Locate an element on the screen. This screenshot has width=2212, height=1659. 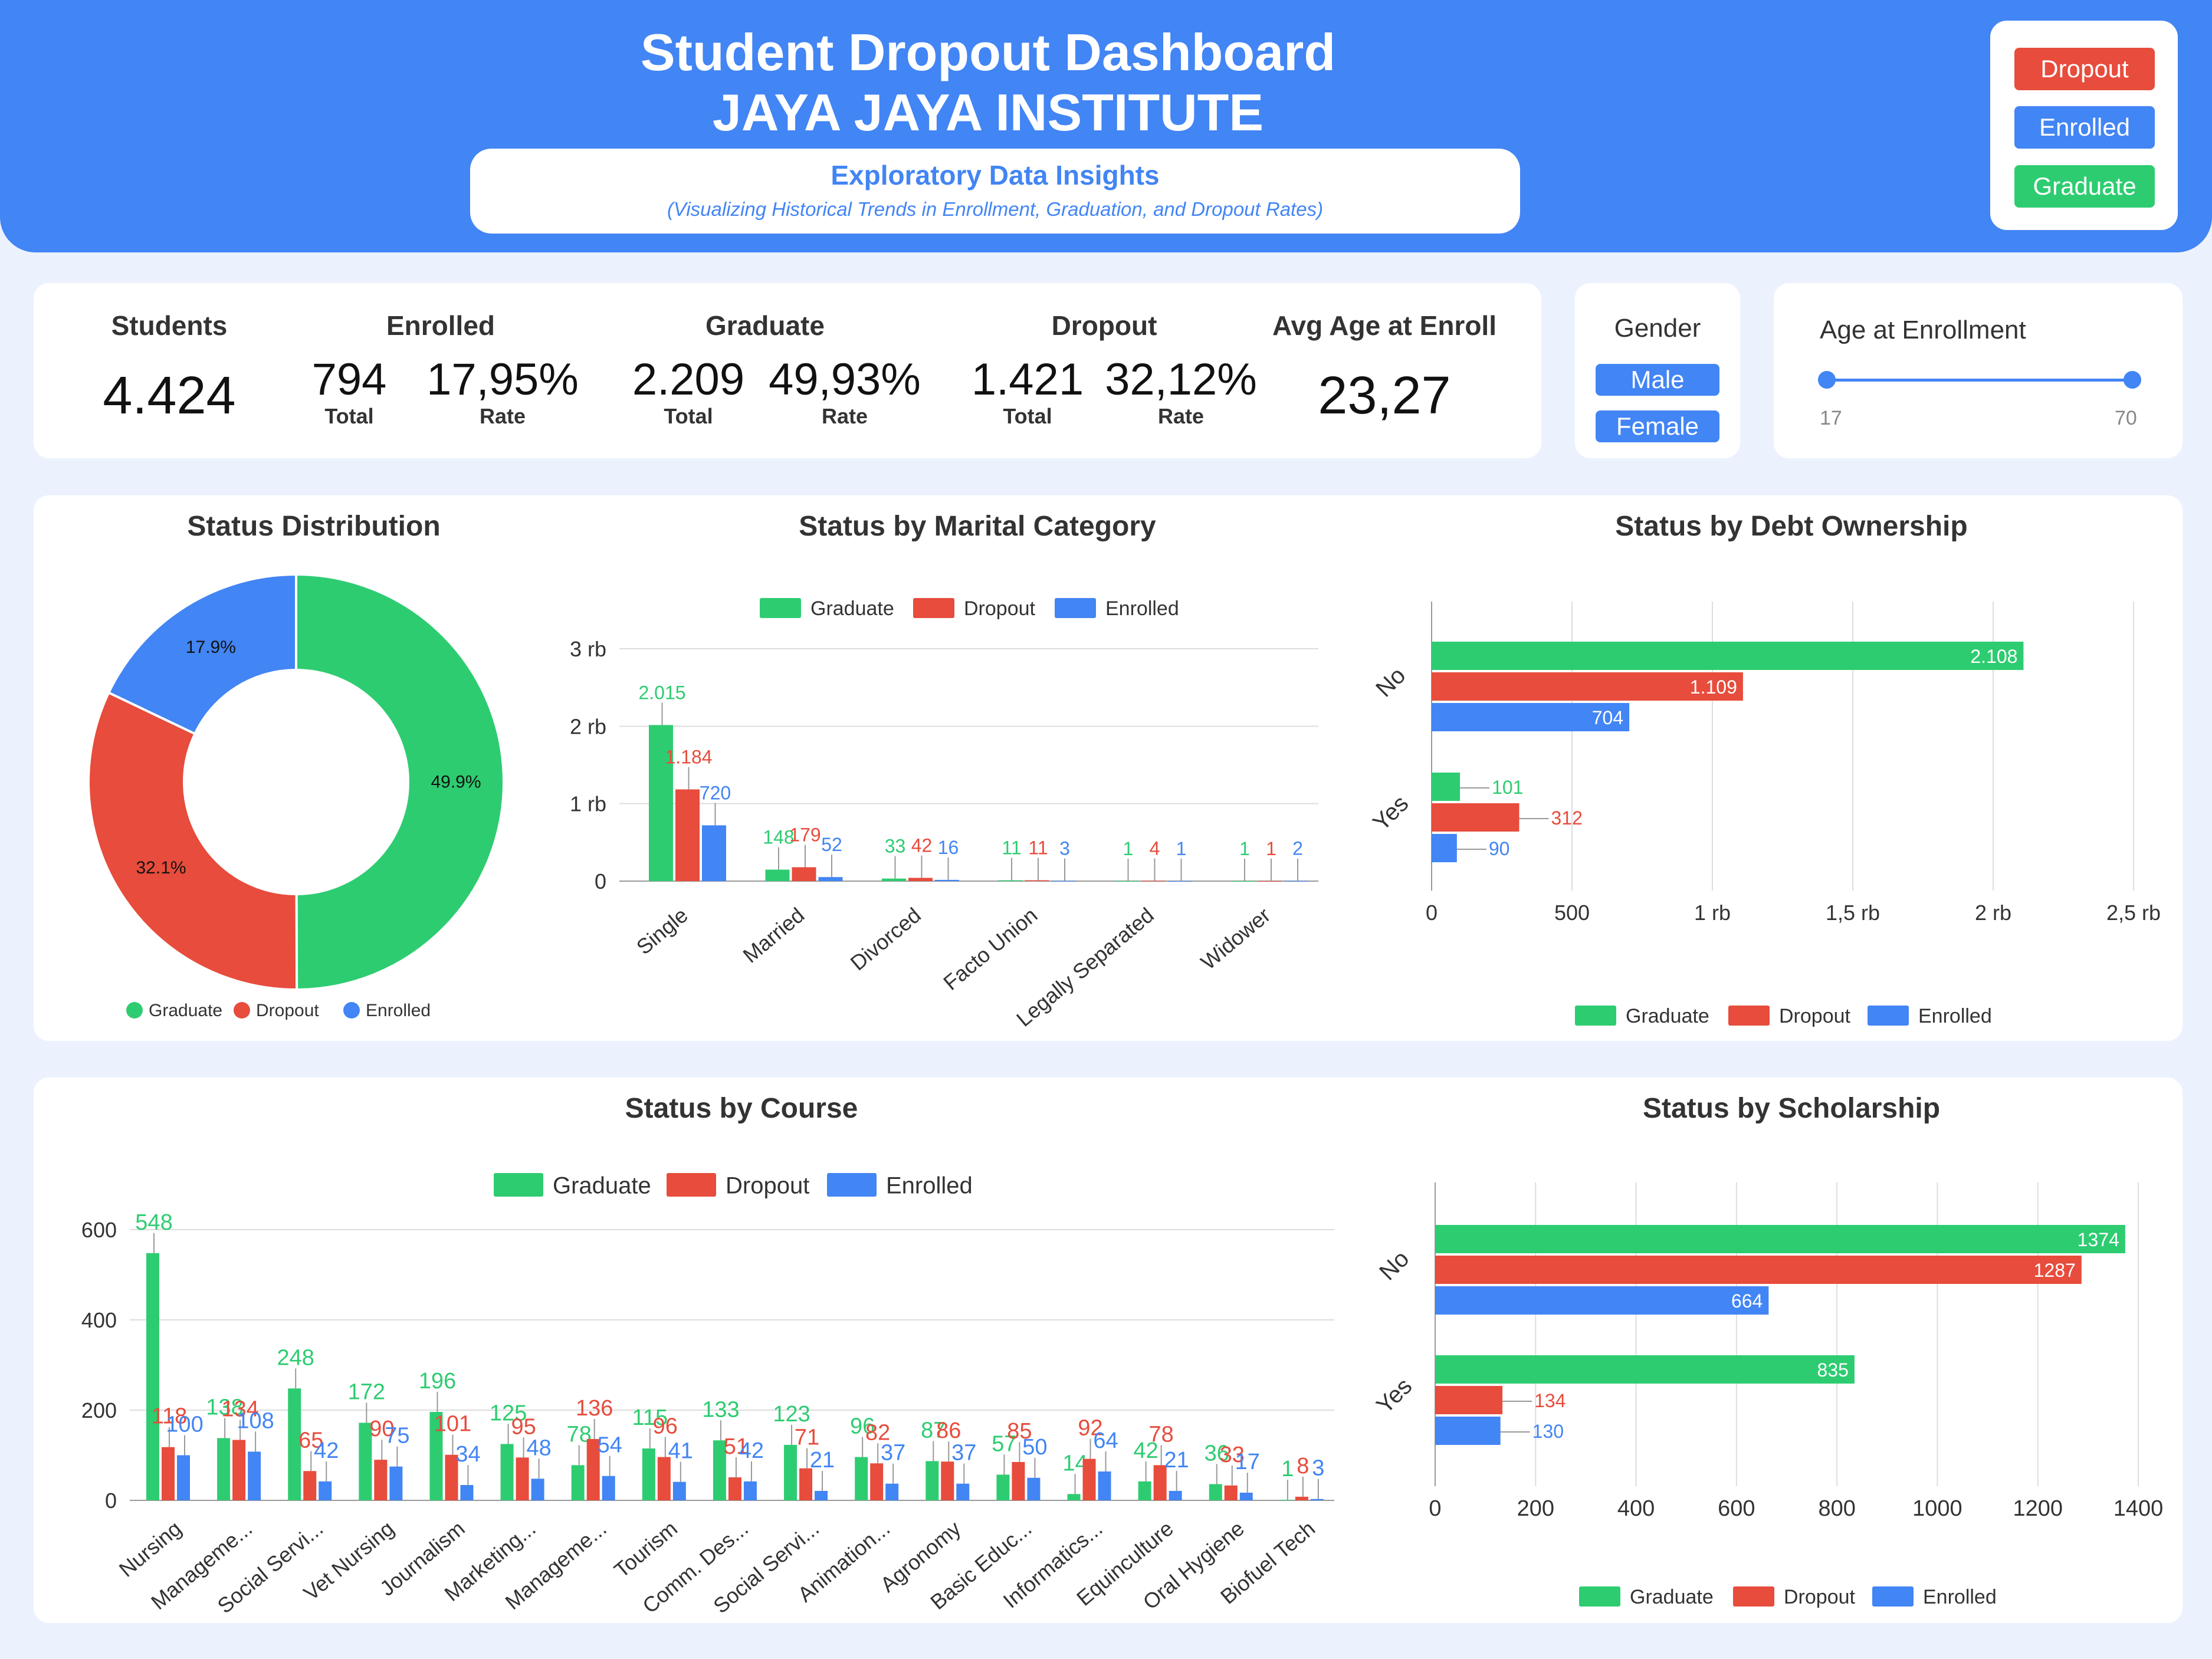
status-by-scholarship-title: Status by Scholarship is located at coordinates (1791, 1108).